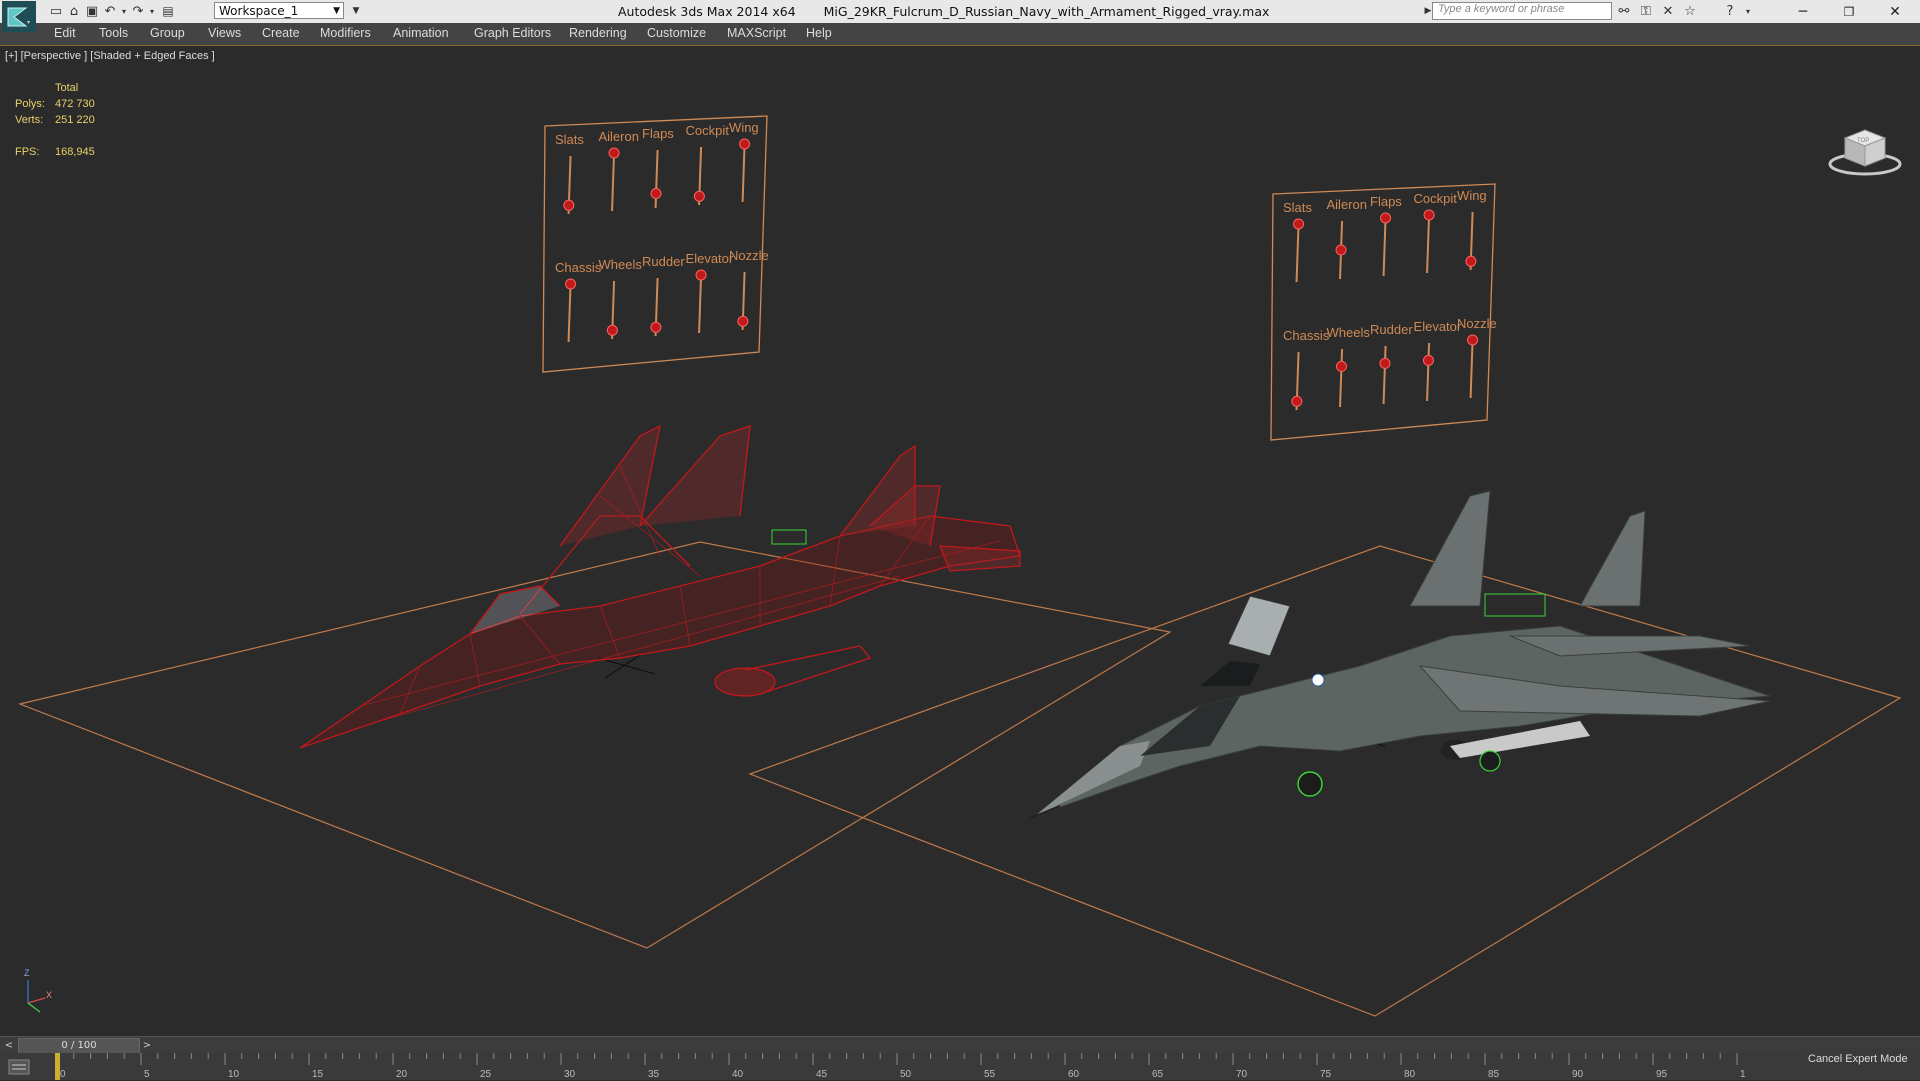 The height and width of the screenshot is (1081, 1920). I want to click on slider-track-chassis, so click(569, 313).